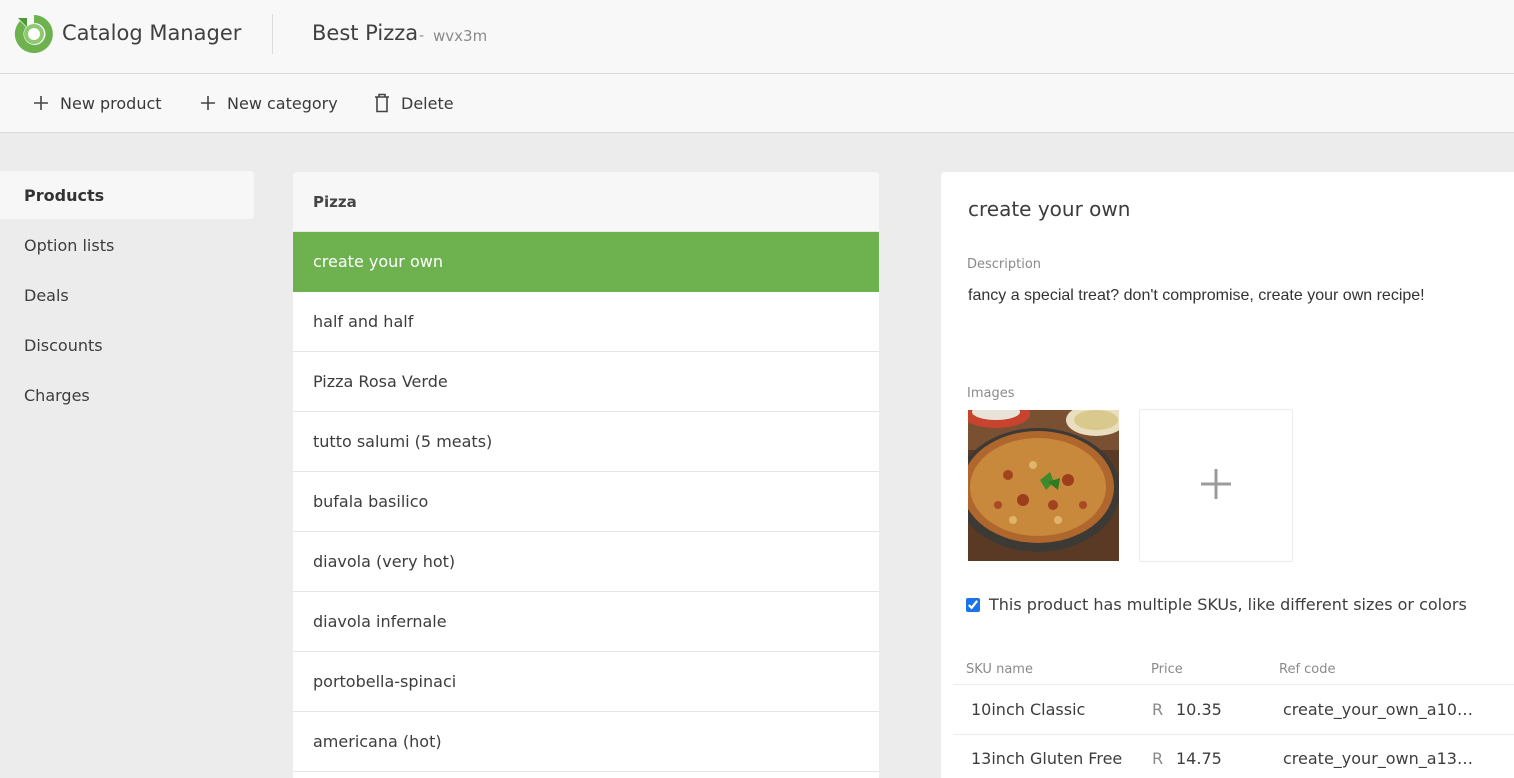 The height and width of the screenshot is (778, 1514). What do you see at coordinates (757, 37) in the screenshot?
I see `app-header: Catalog Manager Best Pizza - wvx3m` at bounding box center [757, 37].